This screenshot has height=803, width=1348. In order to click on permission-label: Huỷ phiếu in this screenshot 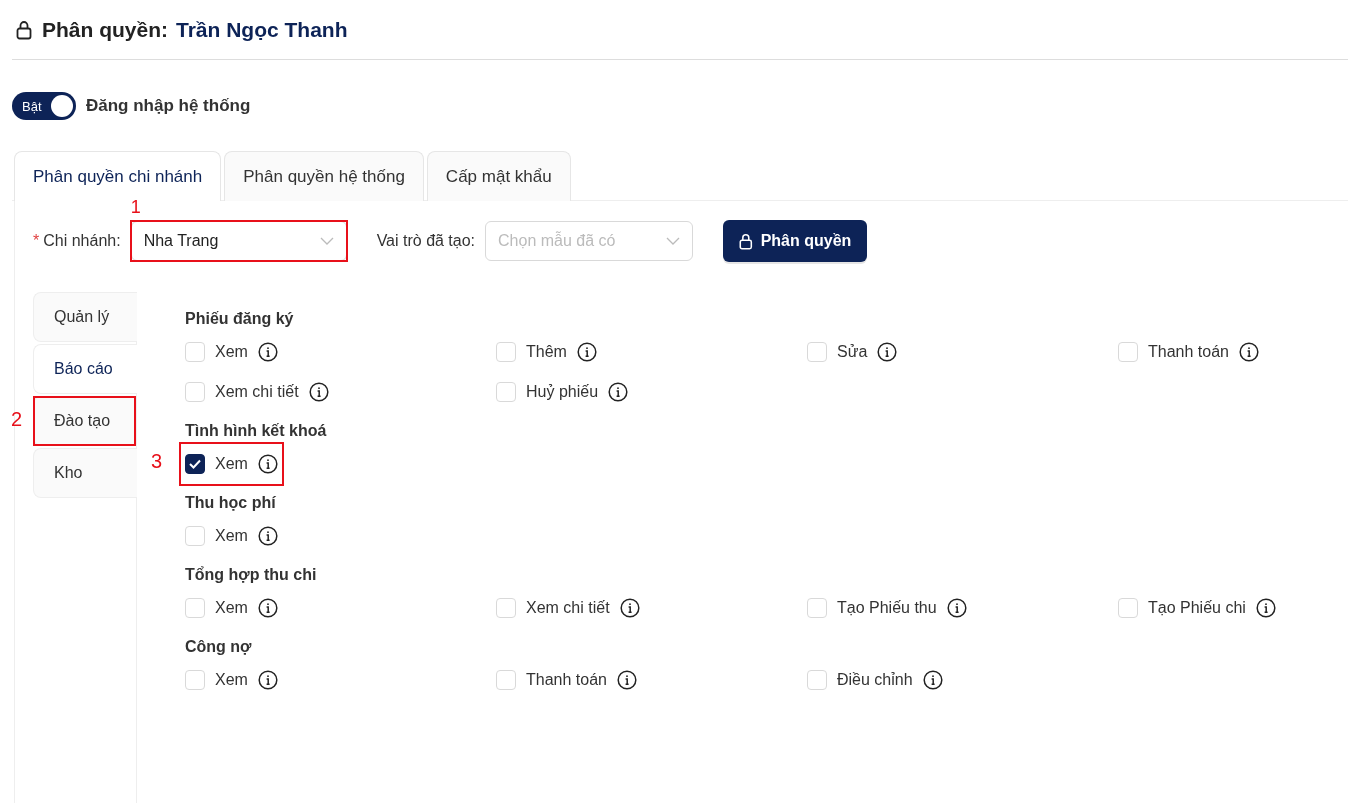, I will do `click(562, 392)`.